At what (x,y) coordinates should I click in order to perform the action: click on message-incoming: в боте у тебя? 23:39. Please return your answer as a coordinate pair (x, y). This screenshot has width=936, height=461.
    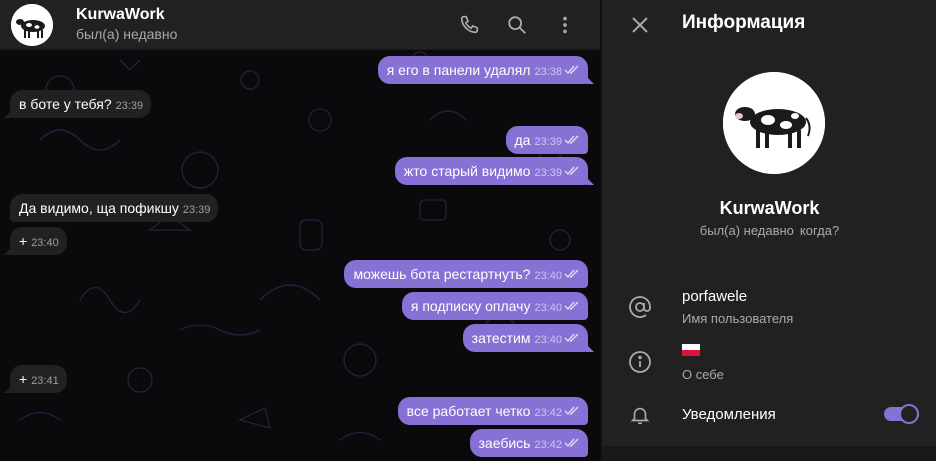
    Looking at the image, I should click on (78, 104).